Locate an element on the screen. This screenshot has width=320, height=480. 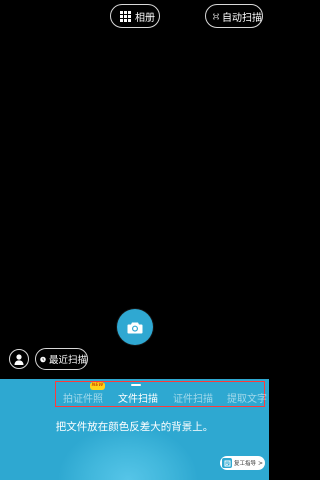
user-icon is located at coordinates (19, 359).